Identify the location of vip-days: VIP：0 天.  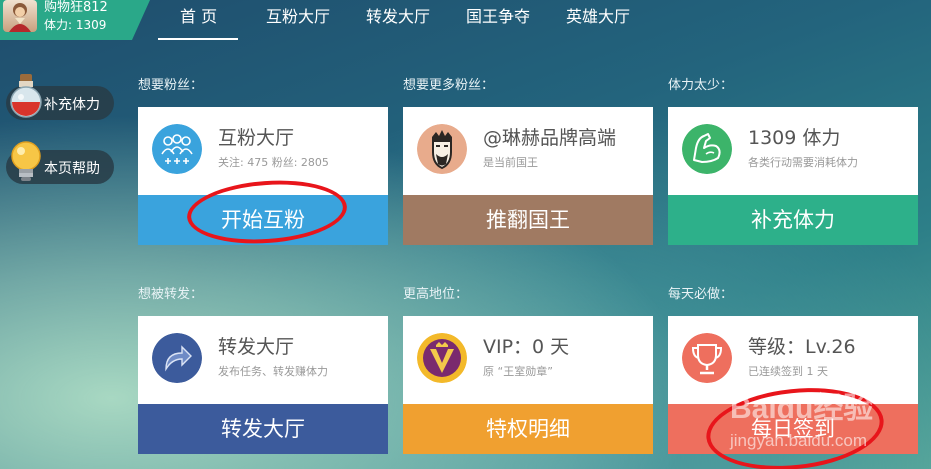
(526, 347).